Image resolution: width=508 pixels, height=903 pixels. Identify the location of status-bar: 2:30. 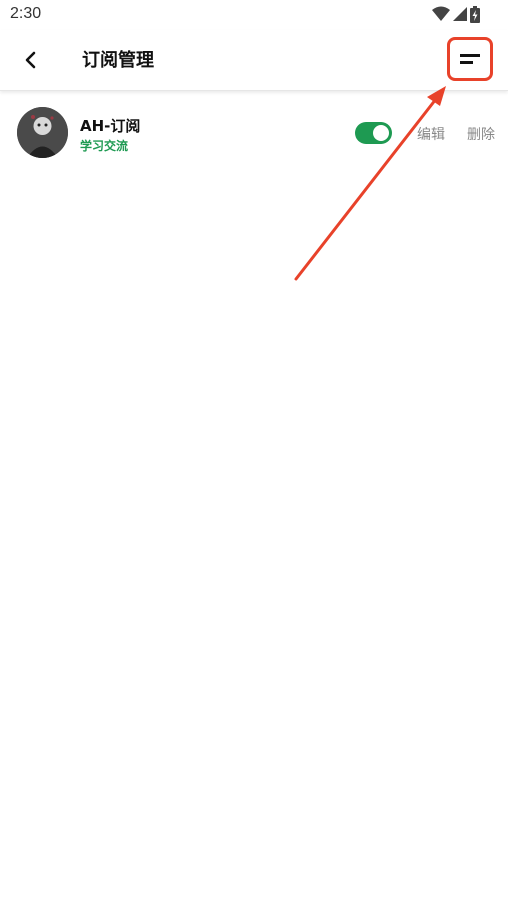
(254, 15).